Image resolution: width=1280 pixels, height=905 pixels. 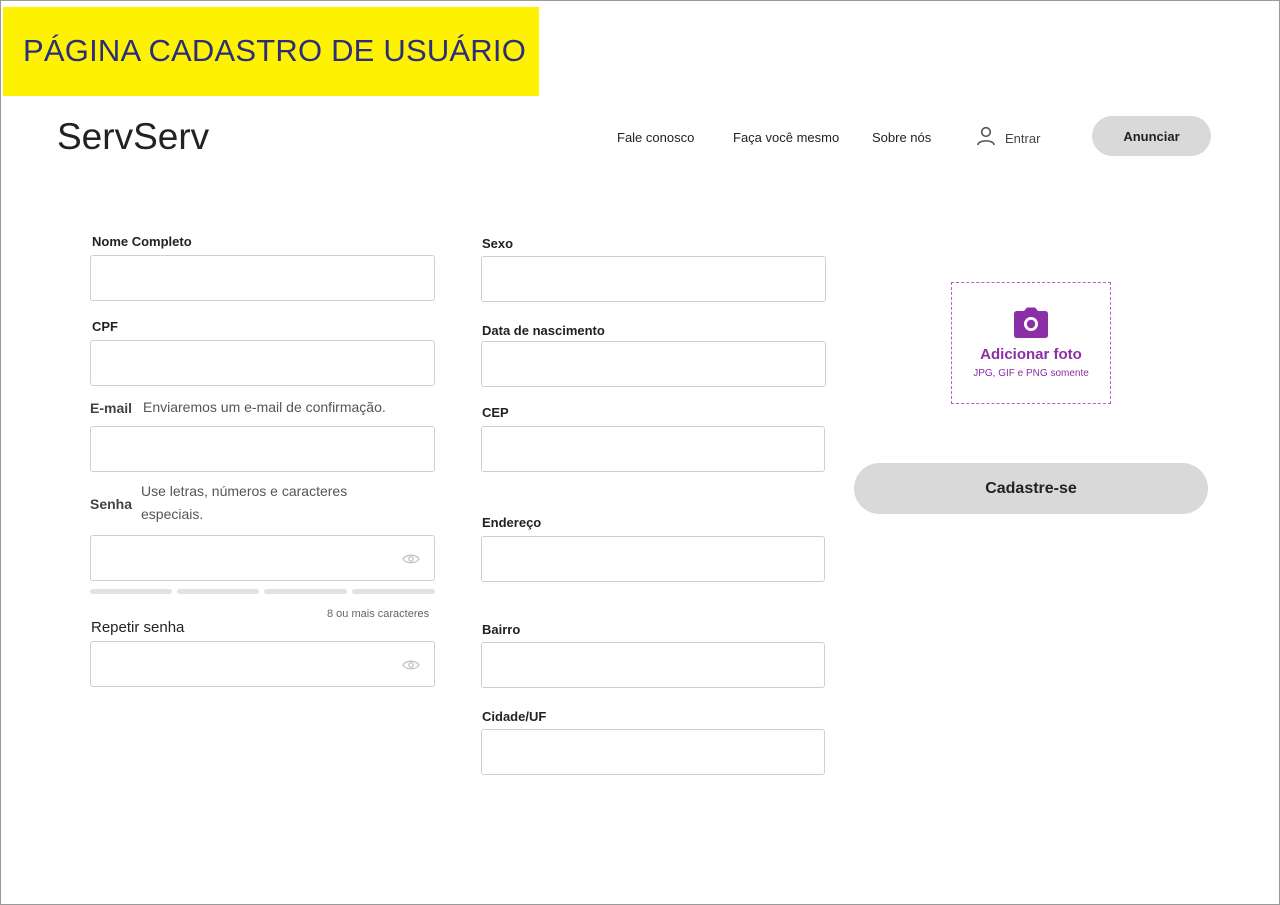 What do you see at coordinates (495, 412) in the screenshot?
I see `cep-label: CEP` at bounding box center [495, 412].